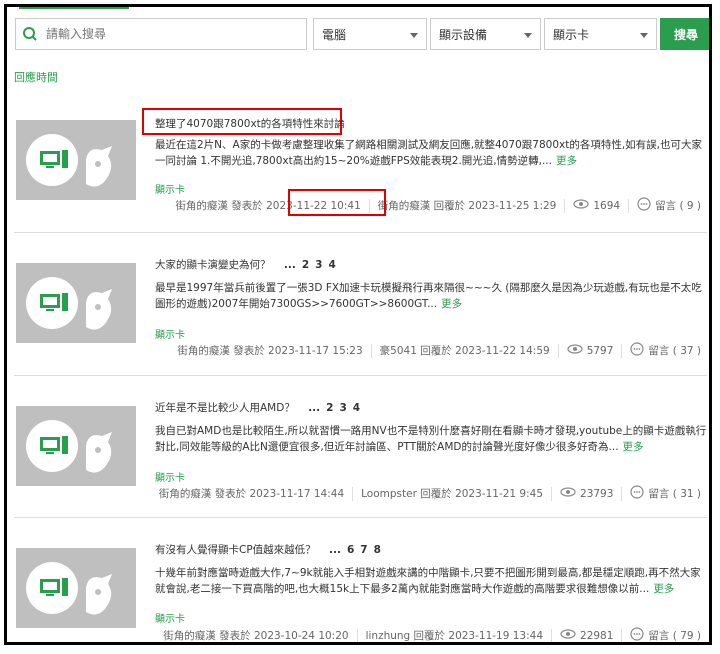 This screenshot has height=654, width=720. What do you see at coordinates (30, 34) in the screenshot?
I see `search-icon` at bounding box center [30, 34].